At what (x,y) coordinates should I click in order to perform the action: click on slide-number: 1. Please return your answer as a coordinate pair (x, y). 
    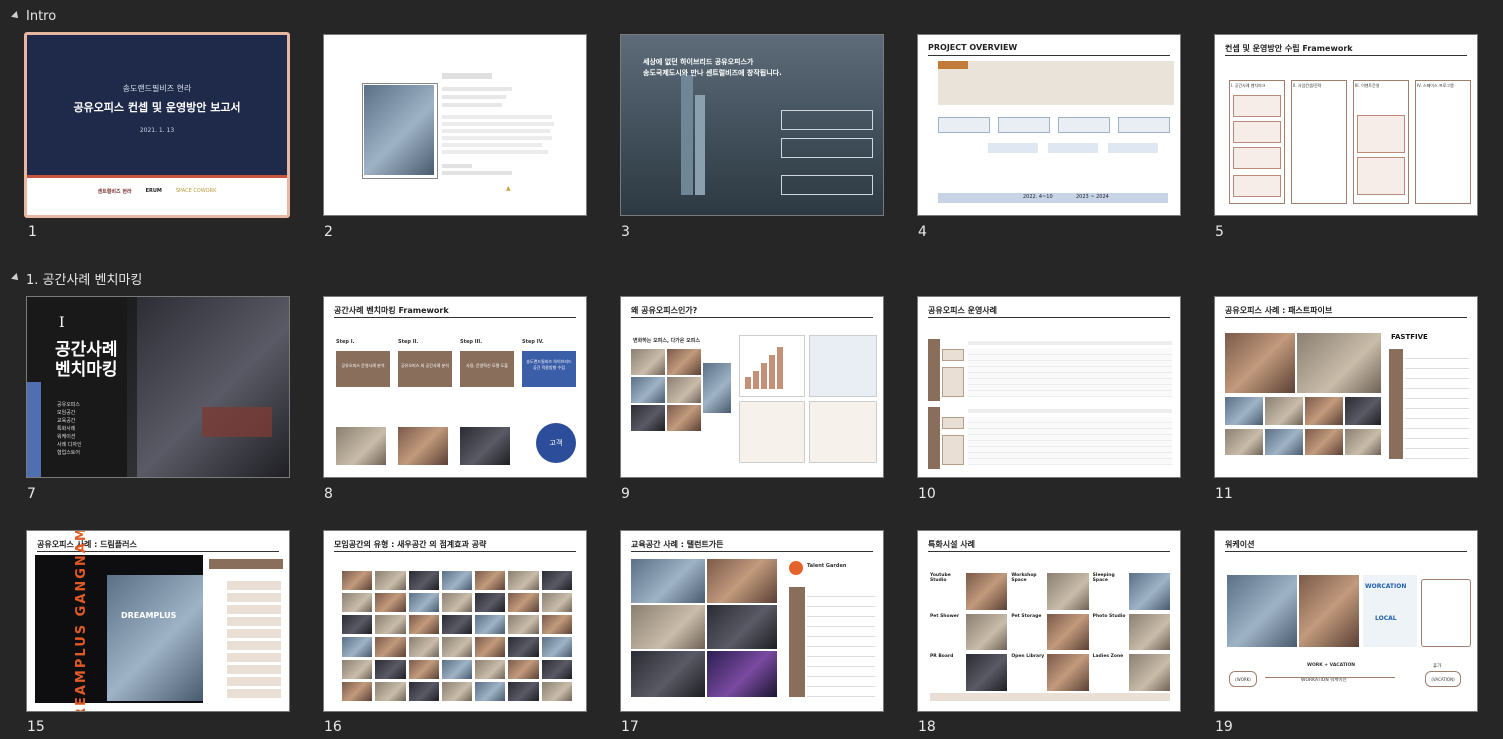
    Looking at the image, I should click on (32, 232).